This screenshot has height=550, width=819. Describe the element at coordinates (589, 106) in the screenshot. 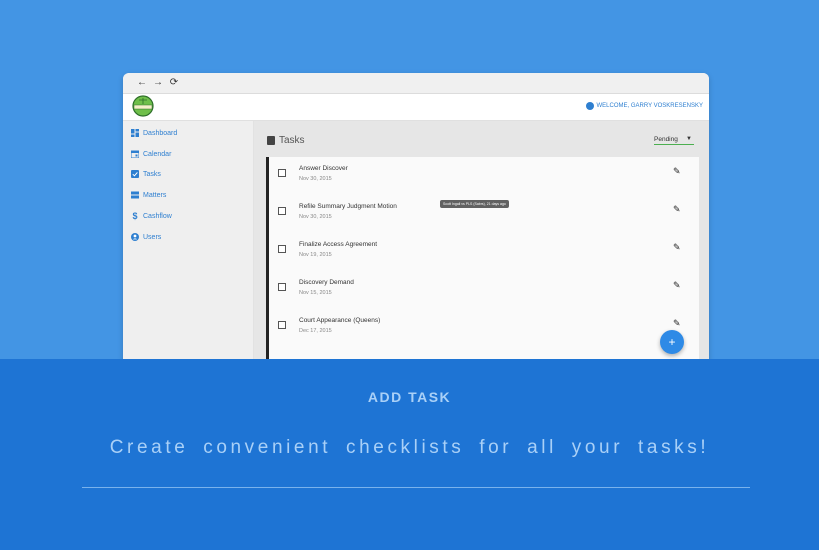

I see `account-icon` at that location.